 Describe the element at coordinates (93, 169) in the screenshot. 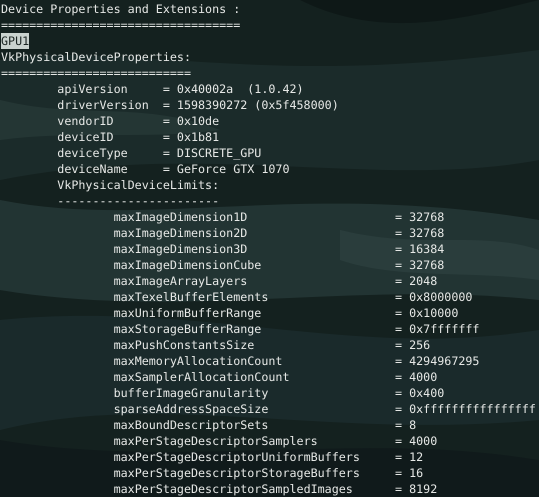

I see `property-name: deviceName` at that location.